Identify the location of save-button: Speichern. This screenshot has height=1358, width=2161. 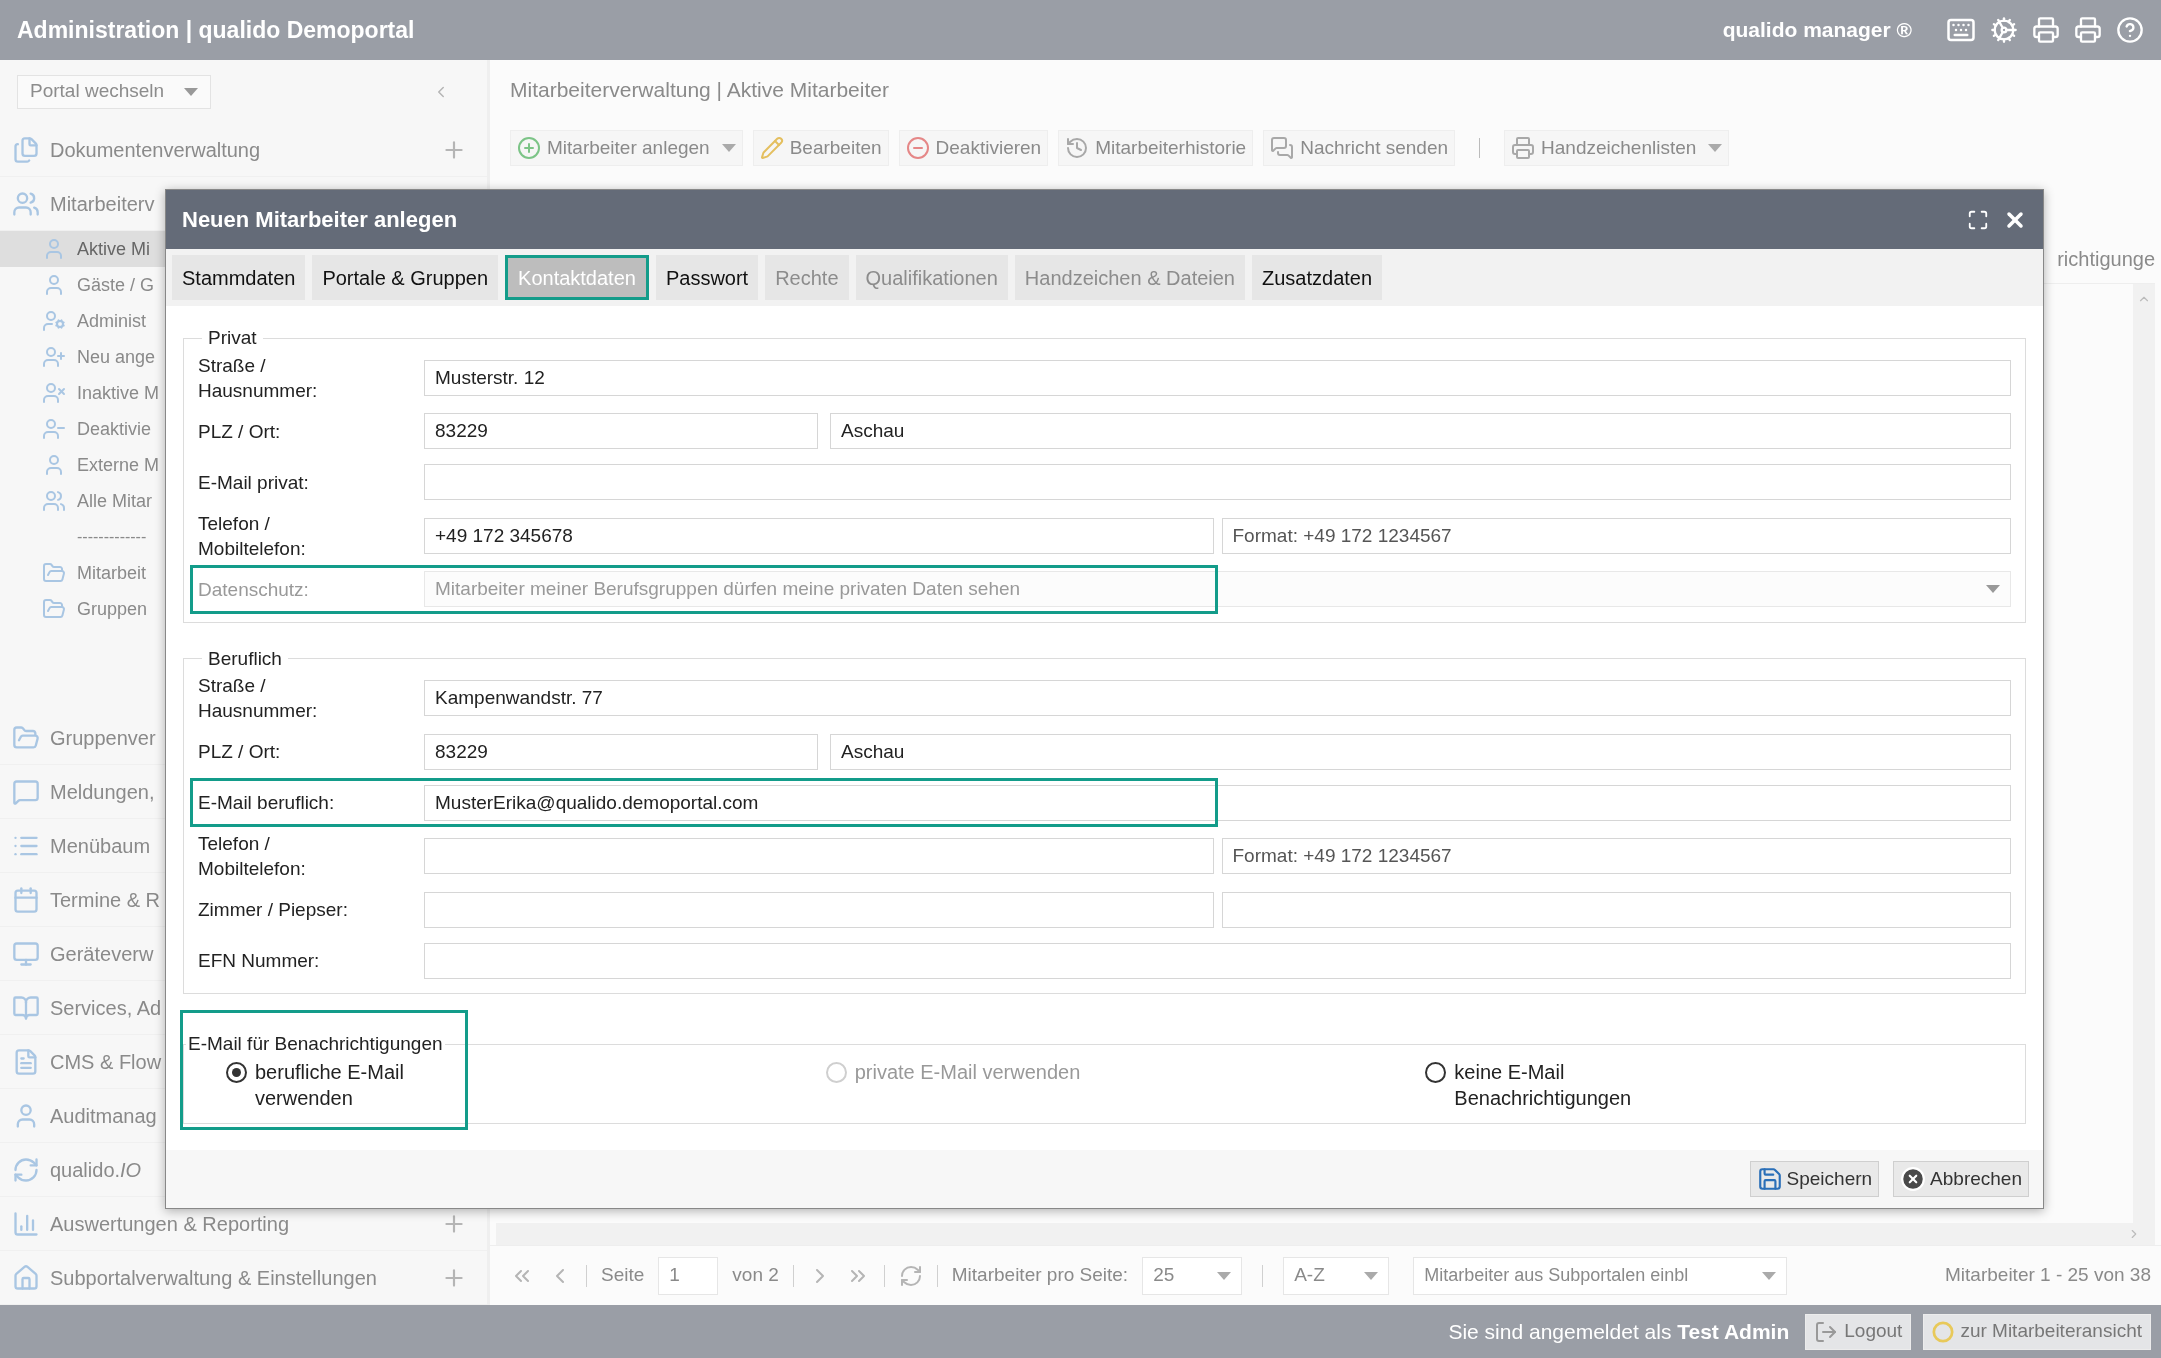
(1814, 1179).